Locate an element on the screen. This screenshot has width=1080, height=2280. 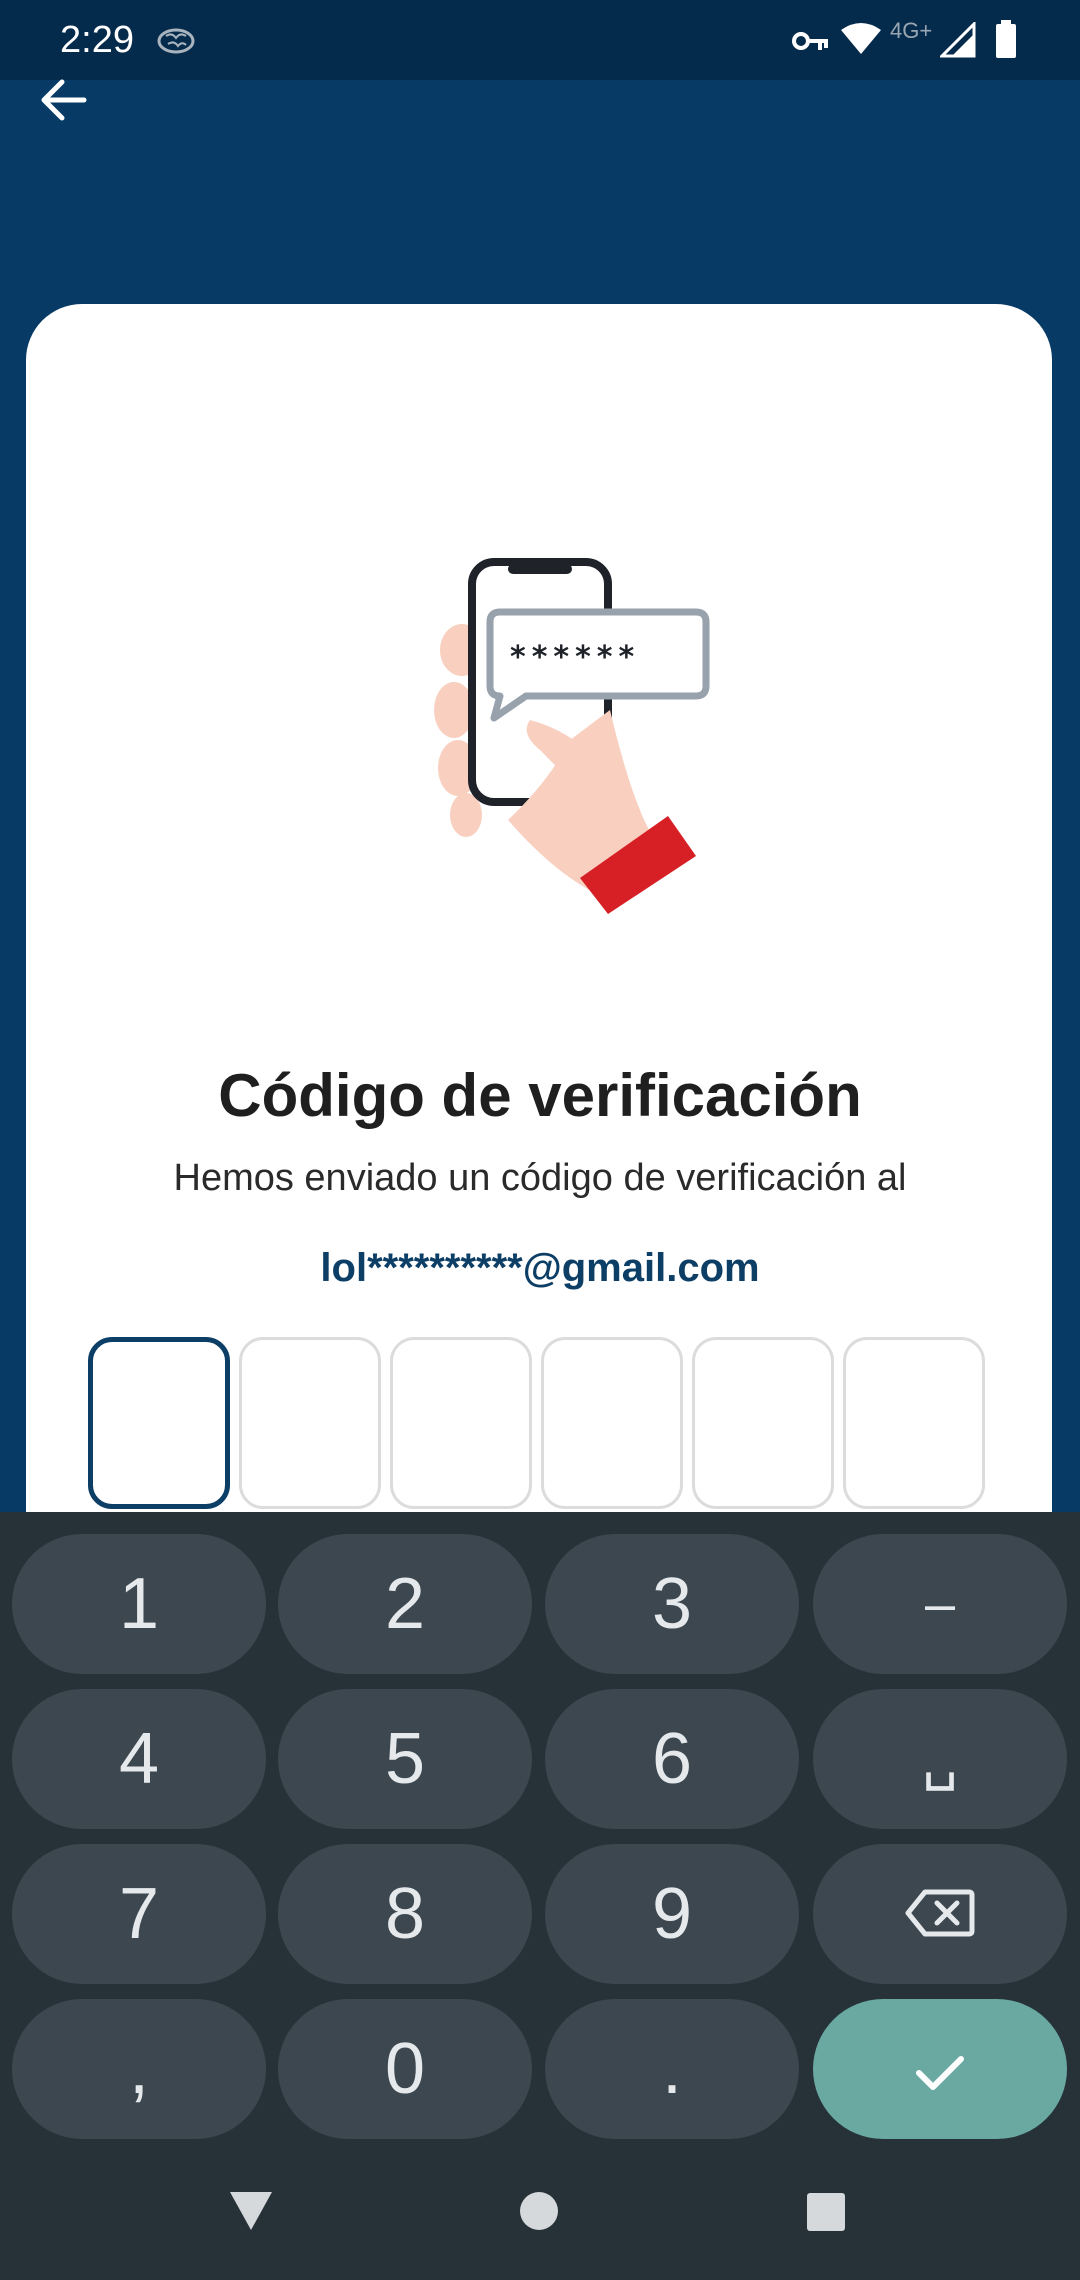
arrow-left-icon is located at coordinates (64, 102).